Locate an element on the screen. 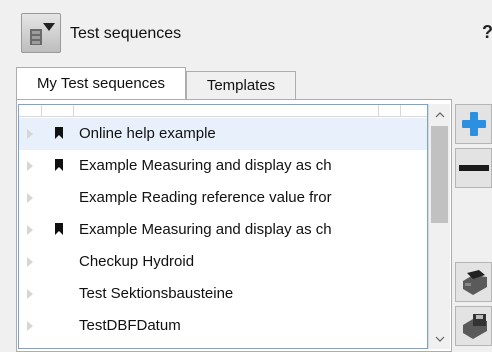  chevron-down-icon is located at coordinates (439, 339).